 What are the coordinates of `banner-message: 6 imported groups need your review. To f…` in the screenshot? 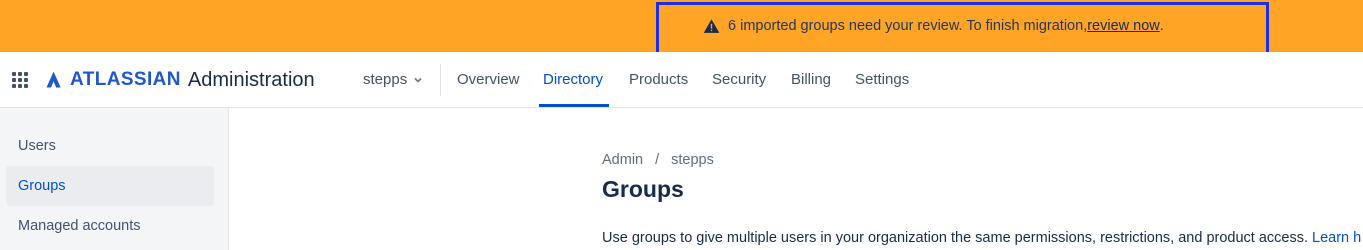 It's located at (933, 26).